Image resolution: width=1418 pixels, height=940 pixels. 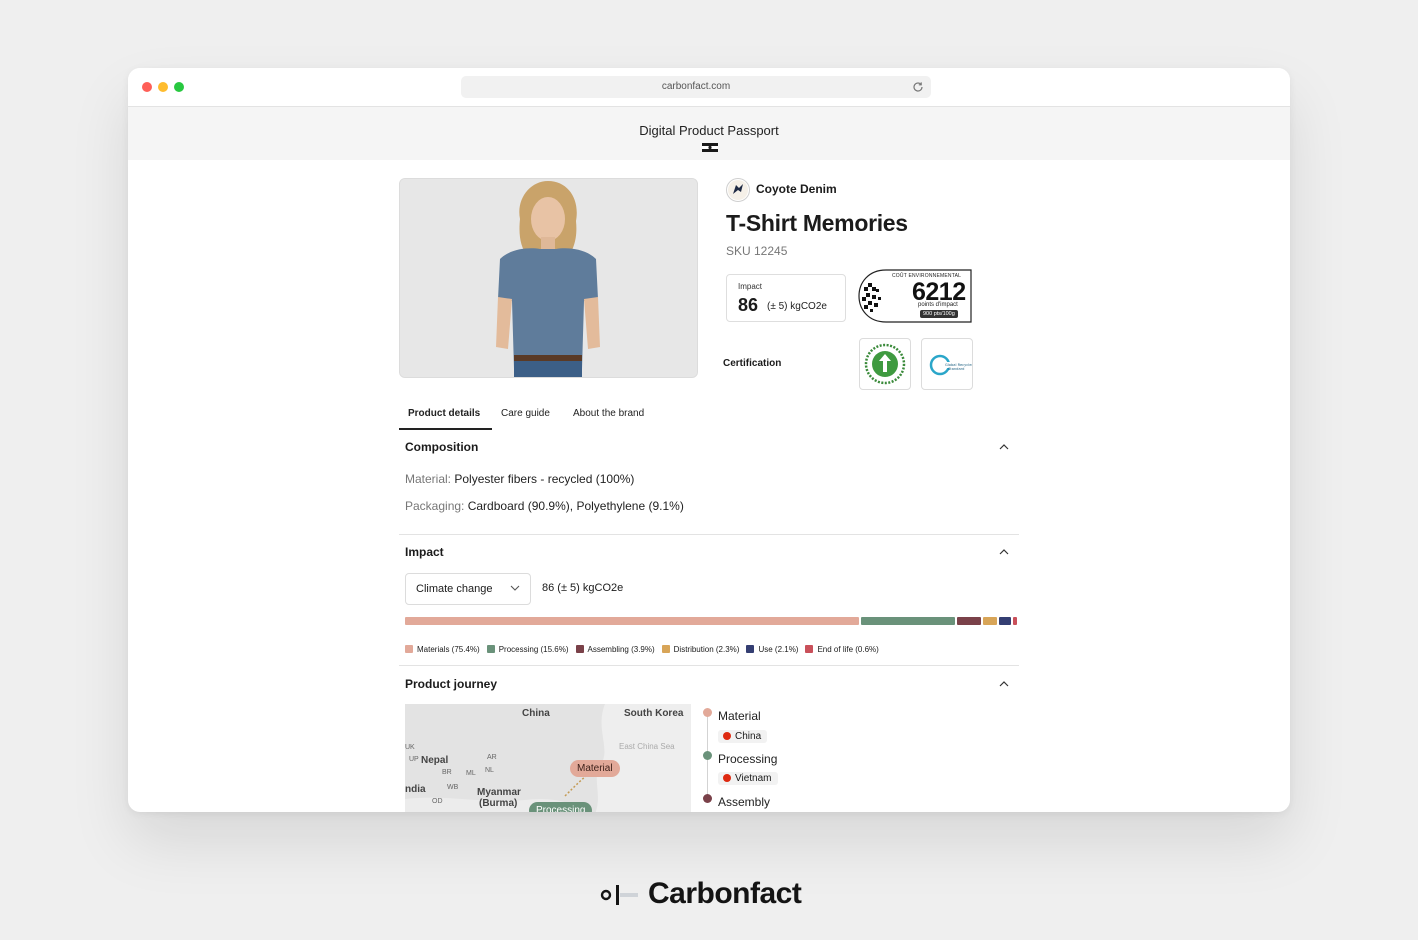 I want to click on legend-item: End of life (0.6%), so click(x=842, y=649).